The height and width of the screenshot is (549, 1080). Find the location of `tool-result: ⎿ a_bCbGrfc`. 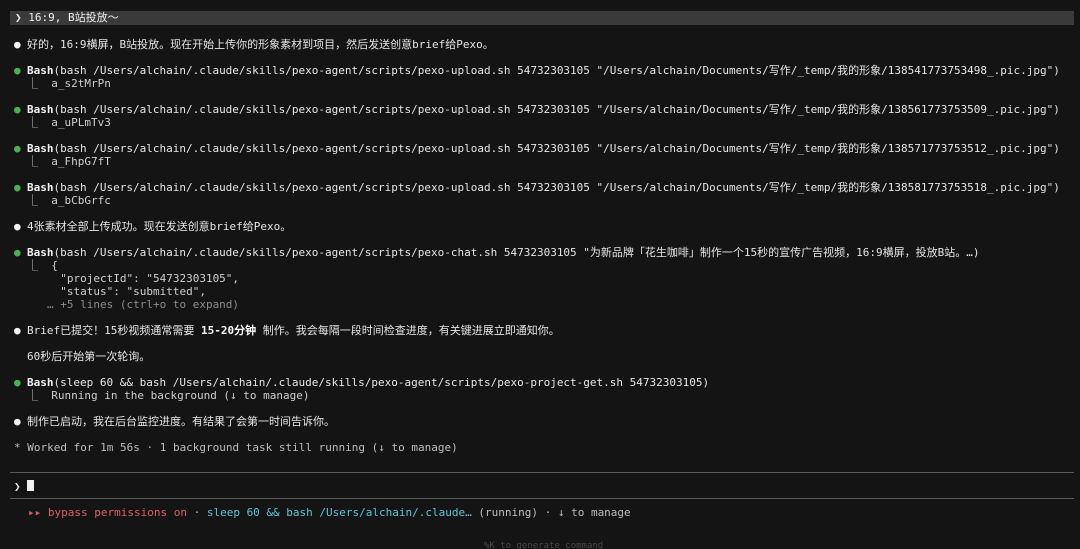

tool-result: ⎿ a_bCbGrfc is located at coordinates (69, 200).